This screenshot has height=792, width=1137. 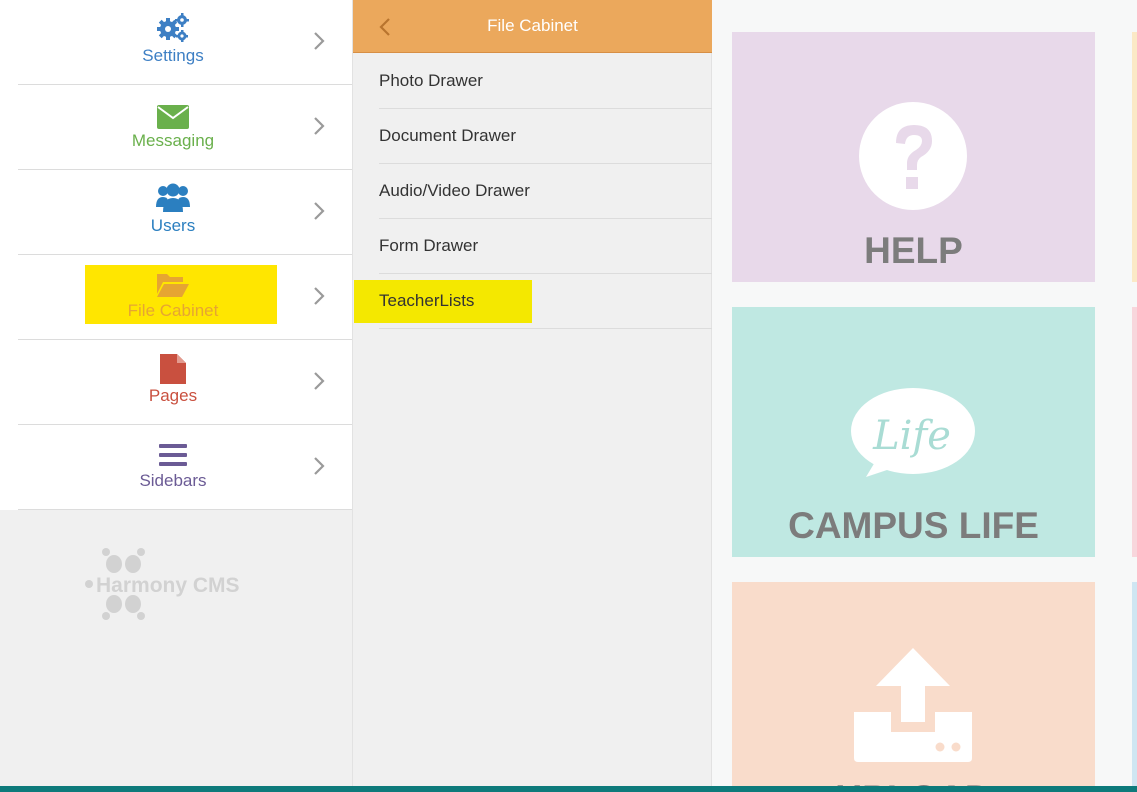 I want to click on gears-icon, so click(x=173, y=27).